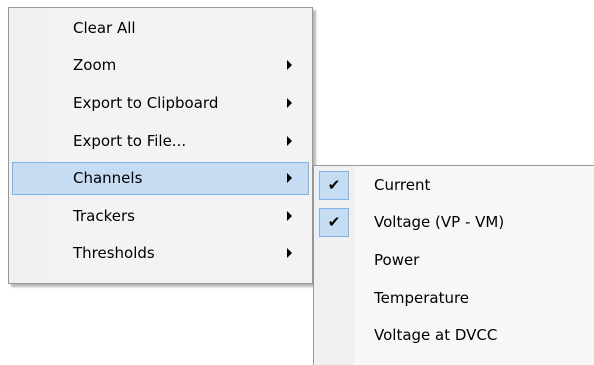 The height and width of the screenshot is (365, 594). Describe the element at coordinates (160, 178) in the screenshot. I see `menu-item-channels: Channels` at that location.